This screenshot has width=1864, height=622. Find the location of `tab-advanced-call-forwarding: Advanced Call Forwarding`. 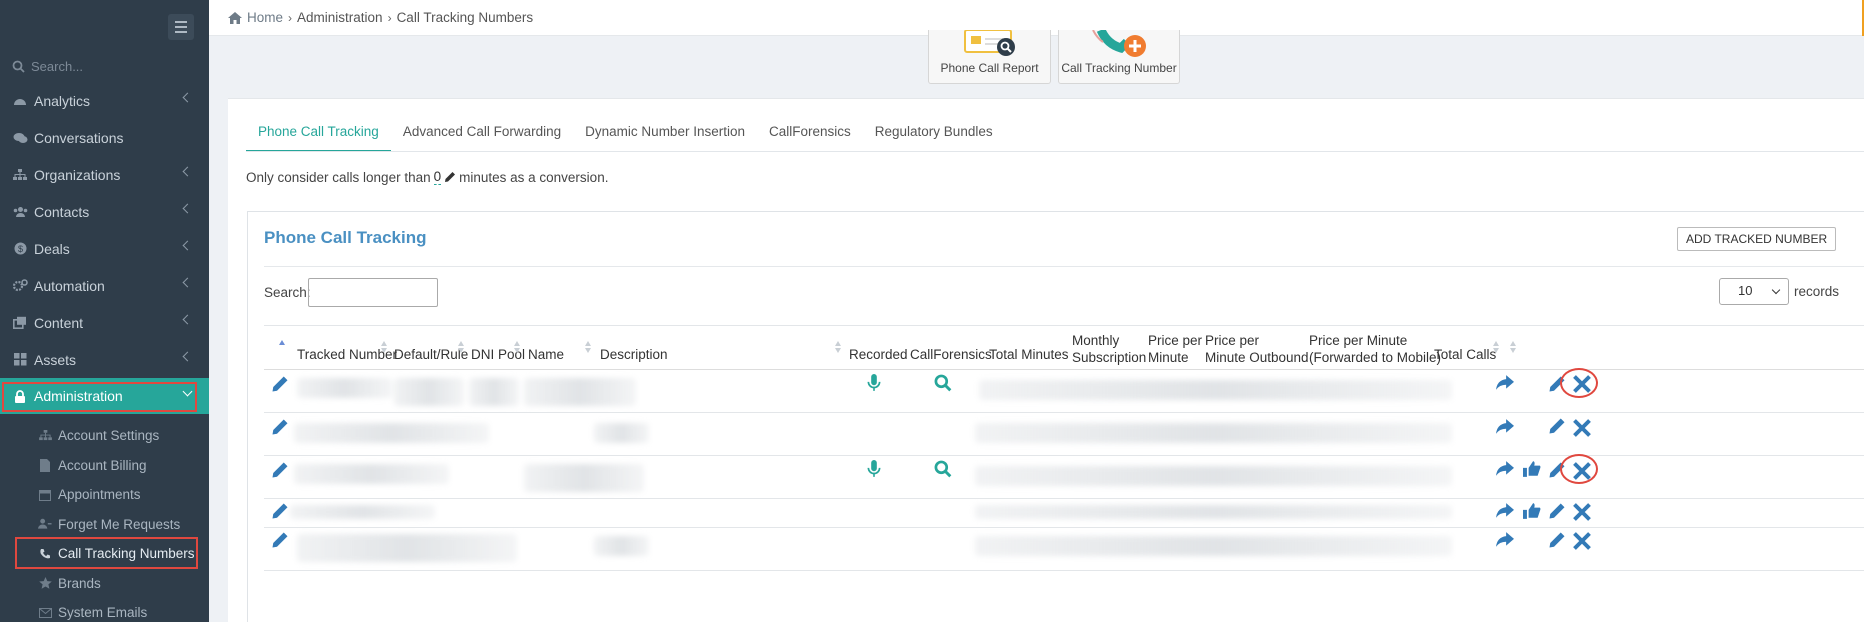

tab-advanced-call-forwarding: Advanced Call Forwarding is located at coordinates (482, 136).